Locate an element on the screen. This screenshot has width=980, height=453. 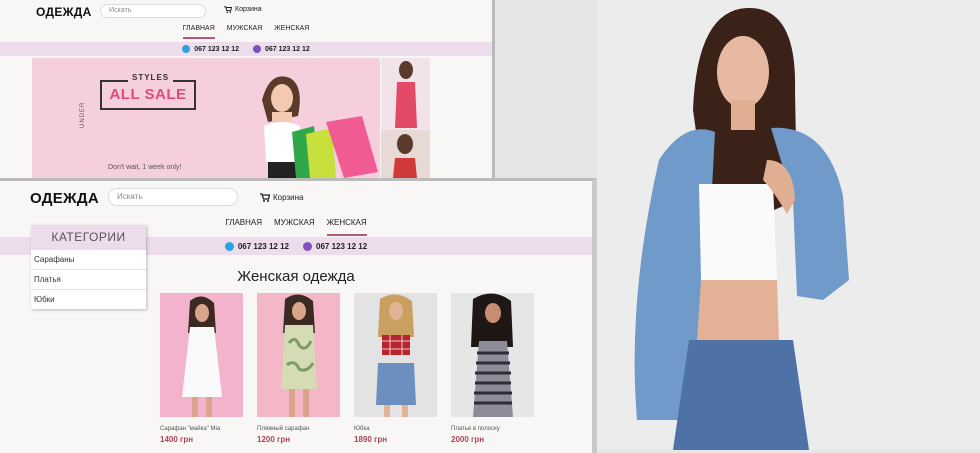
page-title: Женская одежда is located at coordinates (296, 276).